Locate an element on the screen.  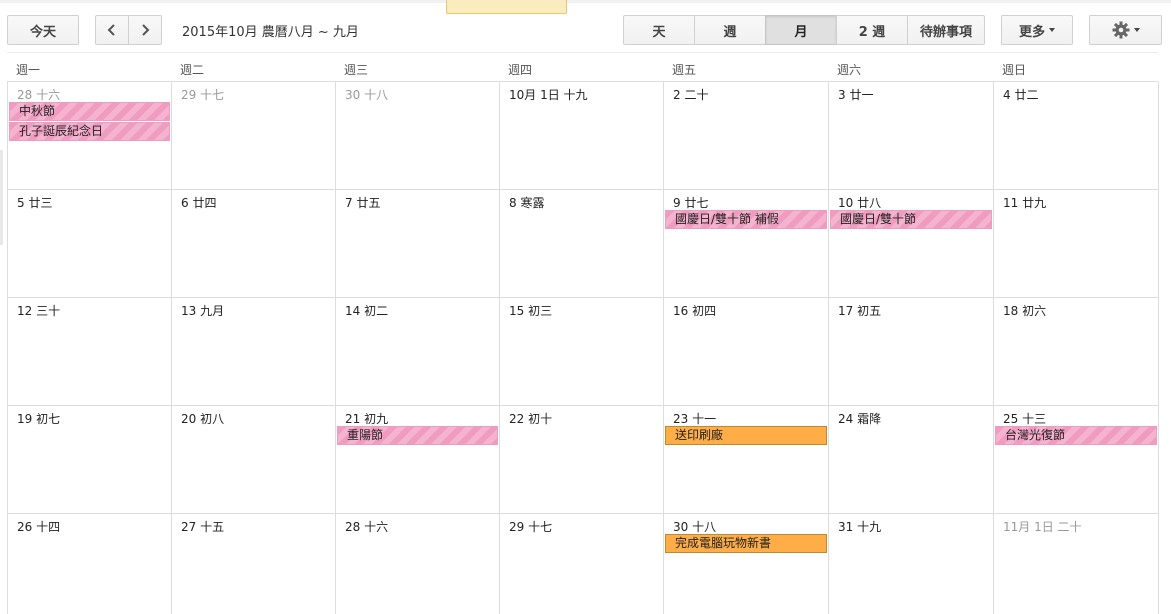
view-agenda-button: 待辦事項 is located at coordinates (946, 30).